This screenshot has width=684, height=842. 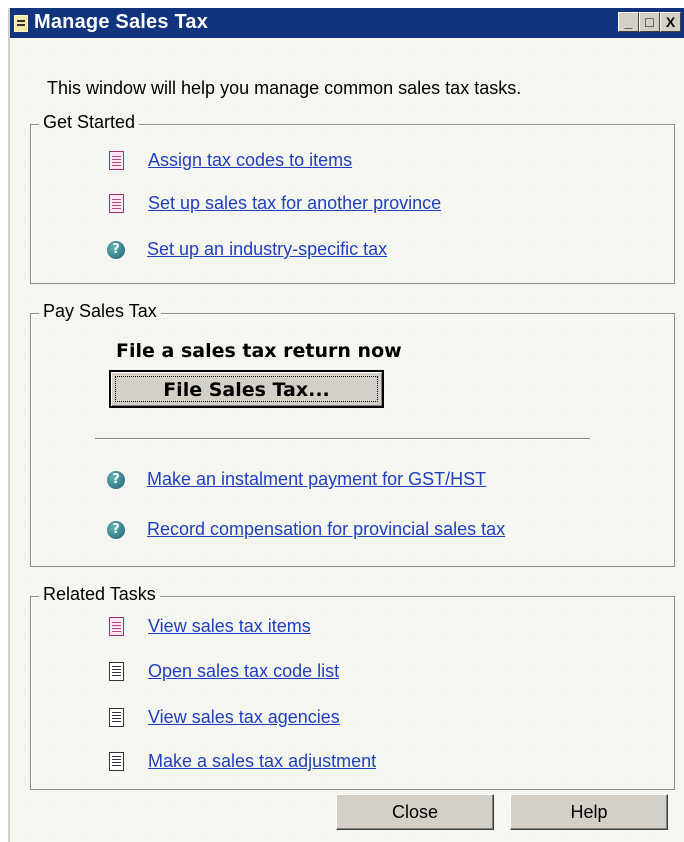 What do you see at coordinates (670, 22) in the screenshot?
I see `close-window-button: X` at bounding box center [670, 22].